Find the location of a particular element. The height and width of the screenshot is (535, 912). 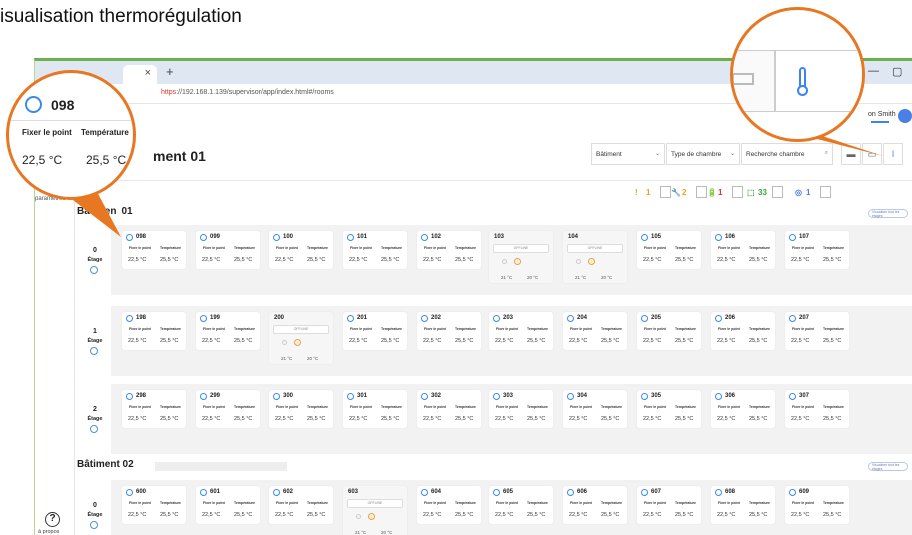

zoom-list-view-button is located at coordinates (754, 81).